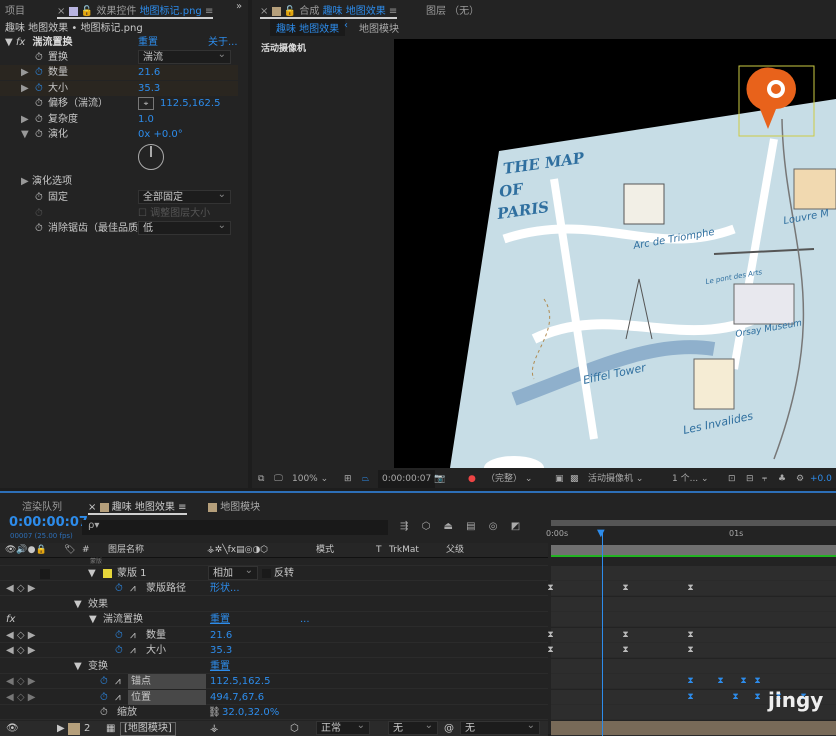  I want to click on parent-dropdown: 无, so click(500, 727).